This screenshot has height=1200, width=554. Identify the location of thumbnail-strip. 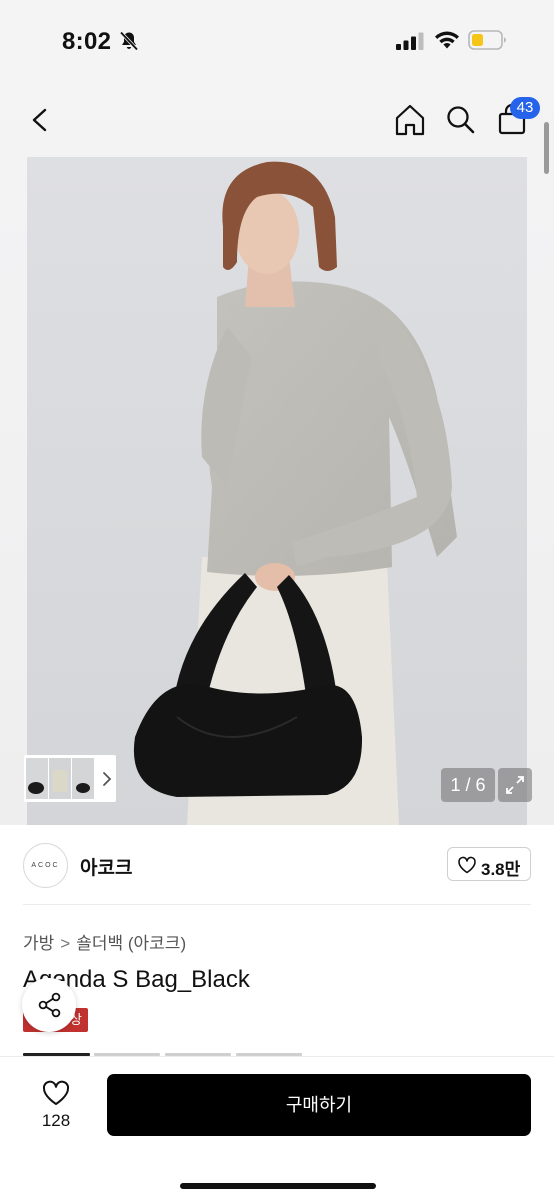
(70, 778).